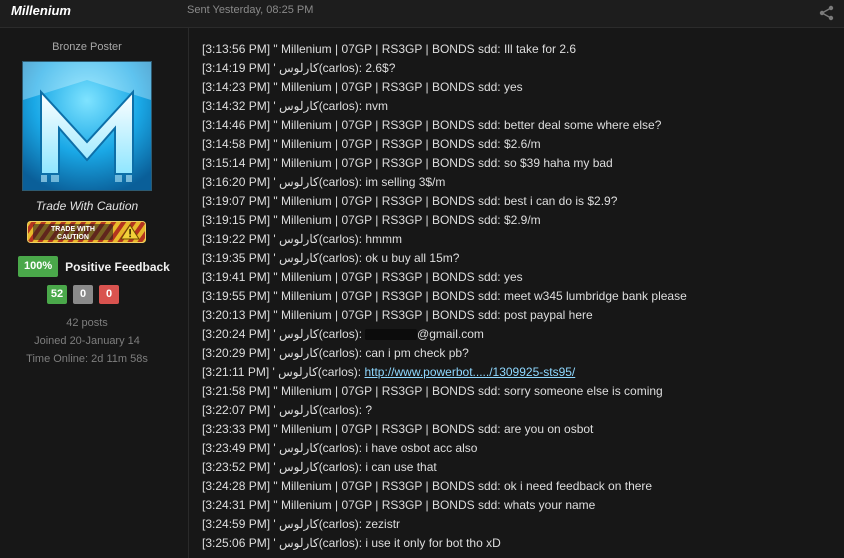  I want to click on positive-count-badge: 52, so click(57, 294).